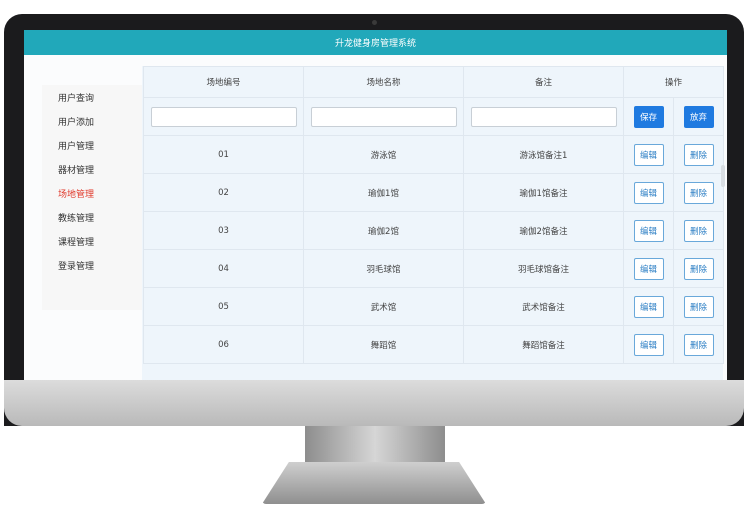  Describe the element at coordinates (223, 344) in the screenshot. I see `venue-id-cell: 06` at that location.